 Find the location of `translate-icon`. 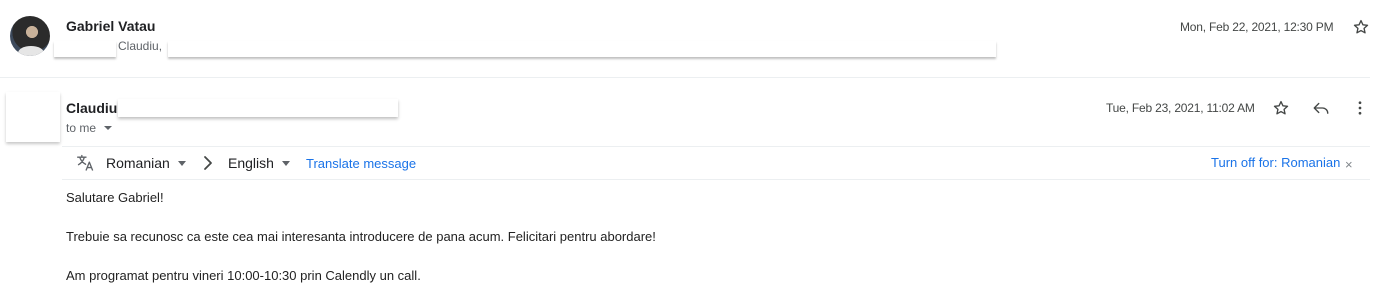

translate-icon is located at coordinates (86, 163).